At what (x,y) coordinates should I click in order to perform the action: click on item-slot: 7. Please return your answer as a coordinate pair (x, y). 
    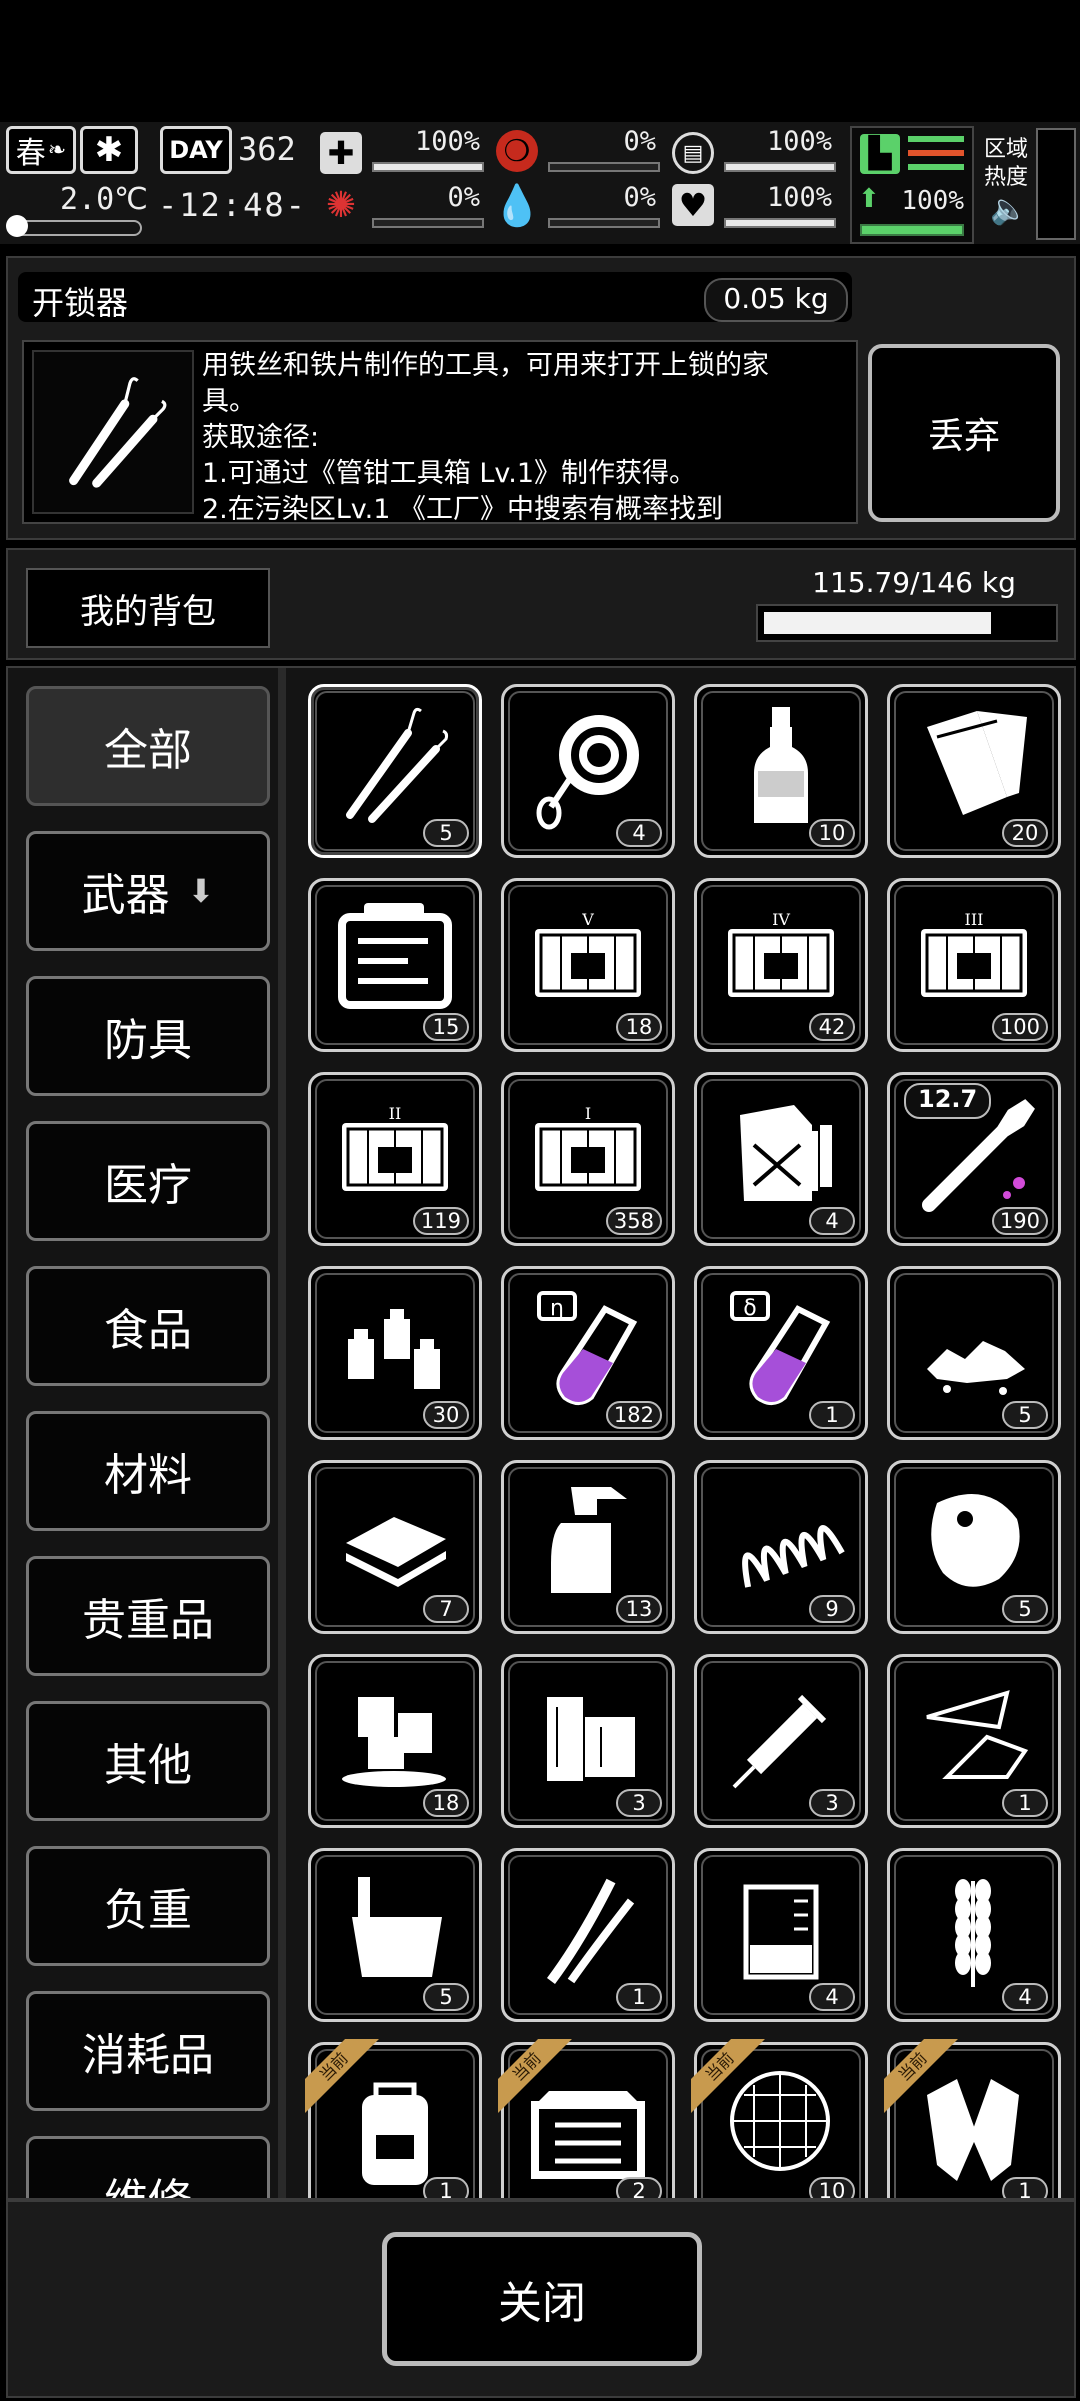
    Looking at the image, I should click on (395, 1547).